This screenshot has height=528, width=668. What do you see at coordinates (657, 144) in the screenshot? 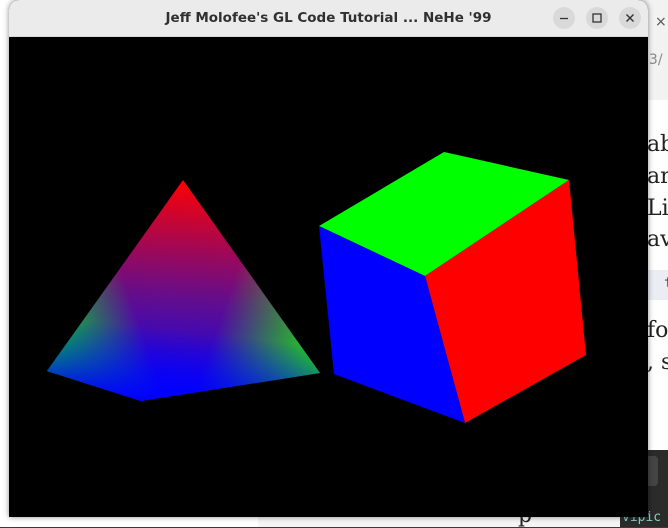
I see `background-text-line: ab` at bounding box center [657, 144].